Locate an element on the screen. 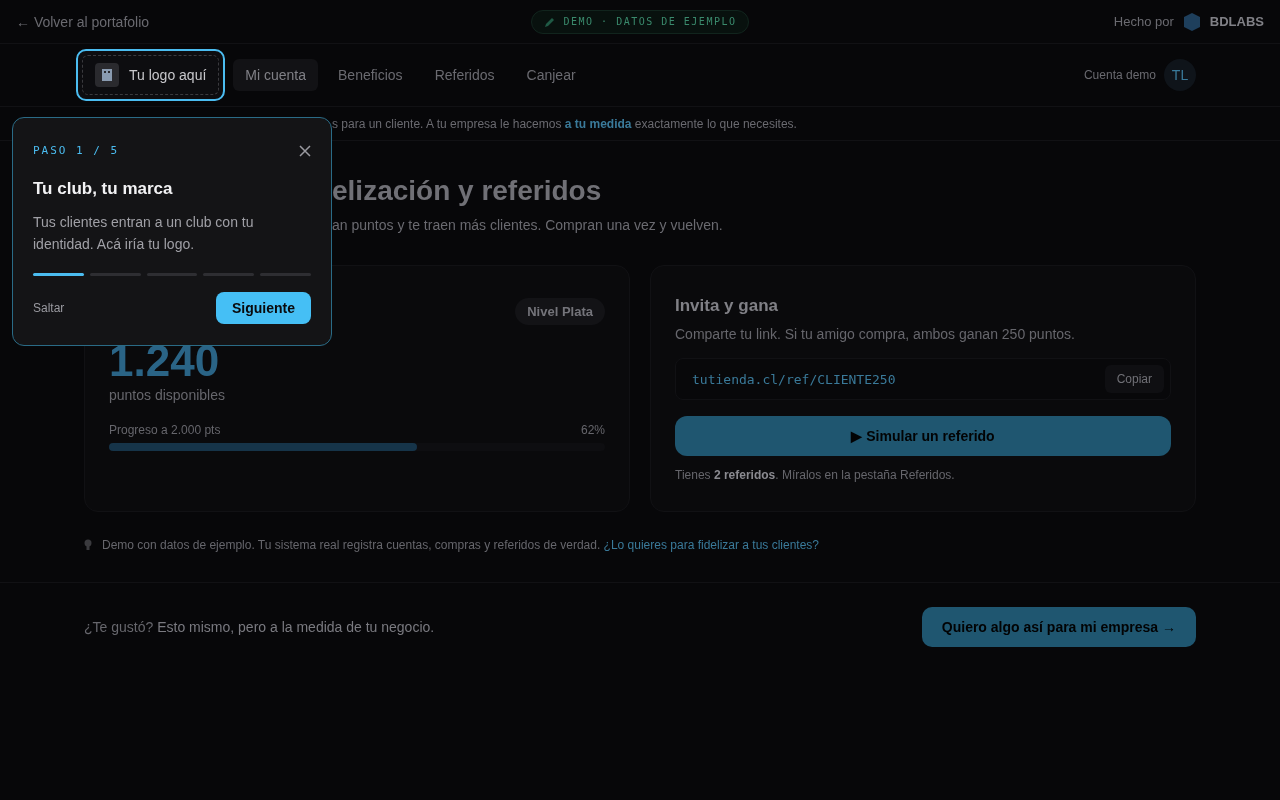 The image size is (1280, 800). back-link: ← Volver al portafolio is located at coordinates (146, 21).